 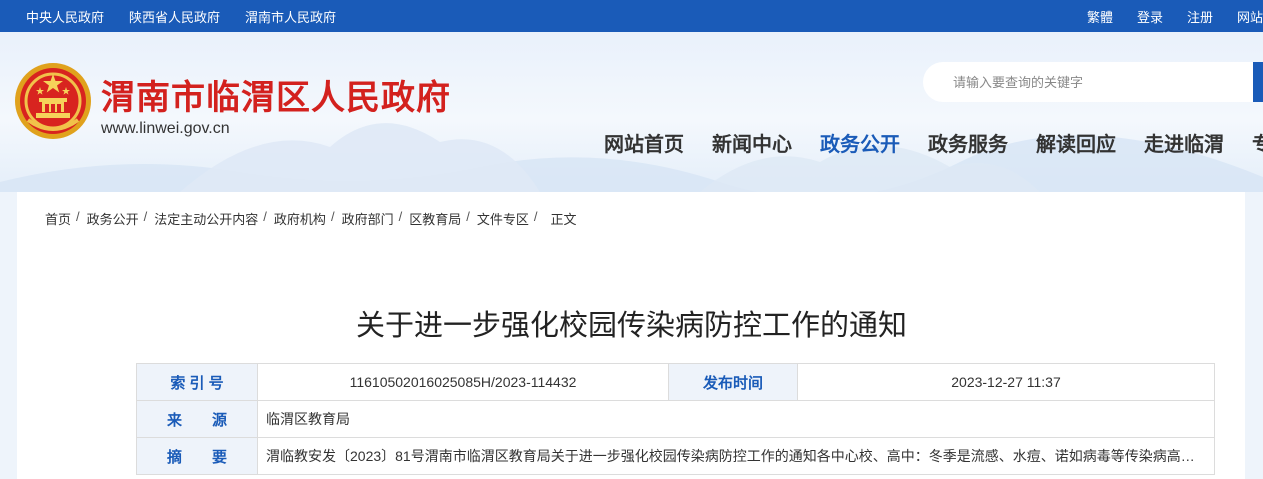 I want to click on top-bar: 中央人民政府 陕西省人民政府 渭南市人民政府 繁體 登录 注册 网站, so click(x=631, y=16).